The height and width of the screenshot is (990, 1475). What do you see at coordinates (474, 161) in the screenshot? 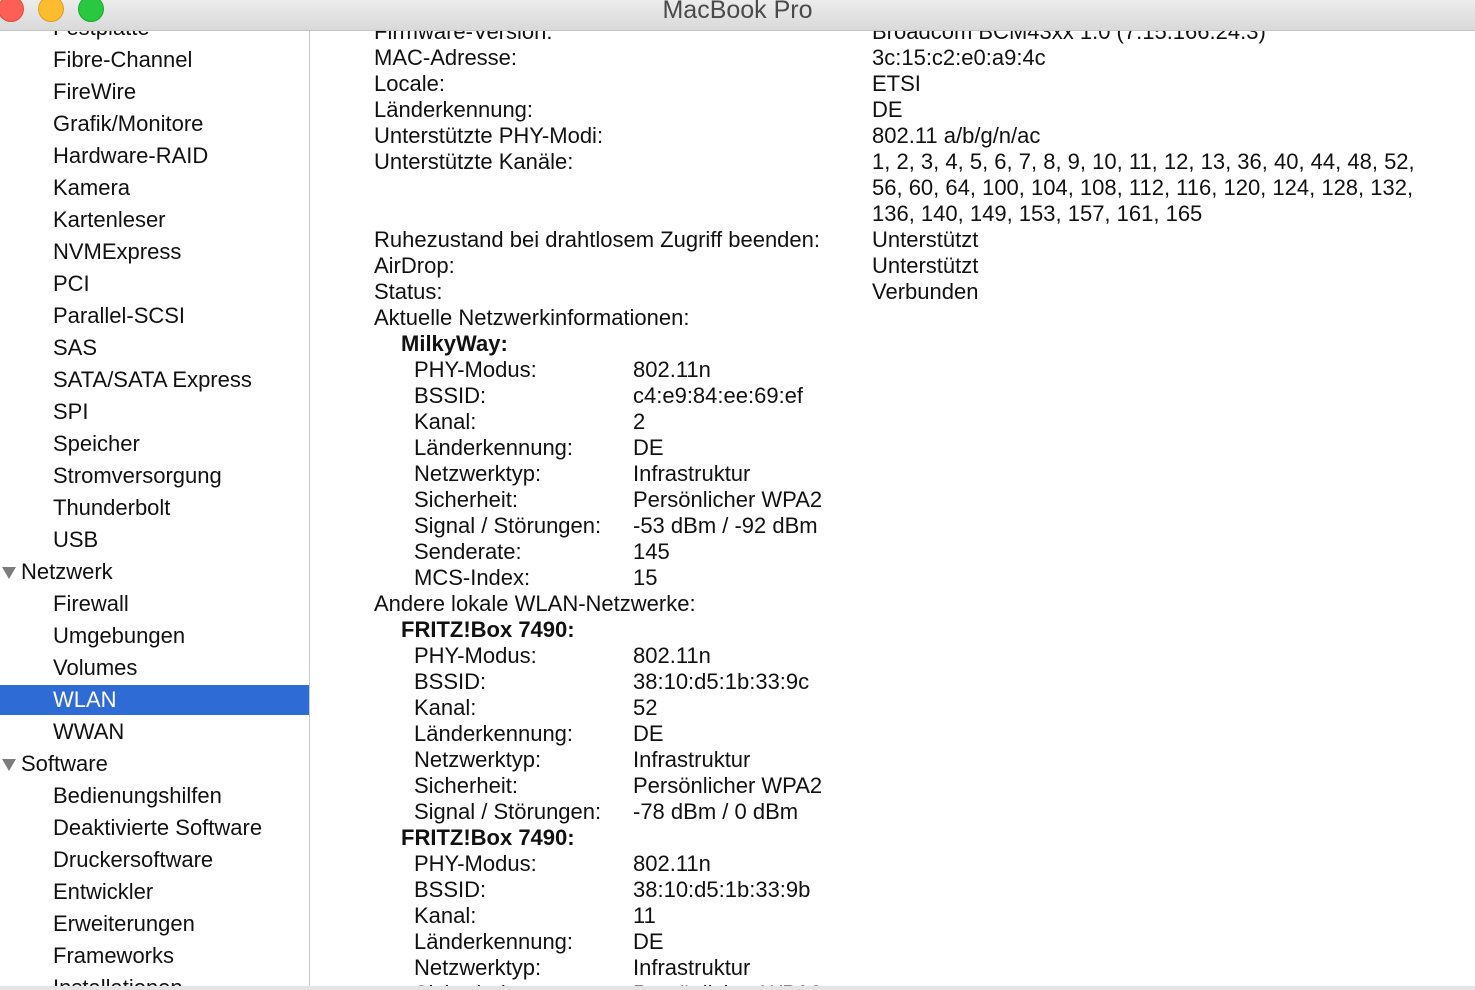
I see `property-key: Unterstützte Kanäle:` at bounding box center [474, 161].